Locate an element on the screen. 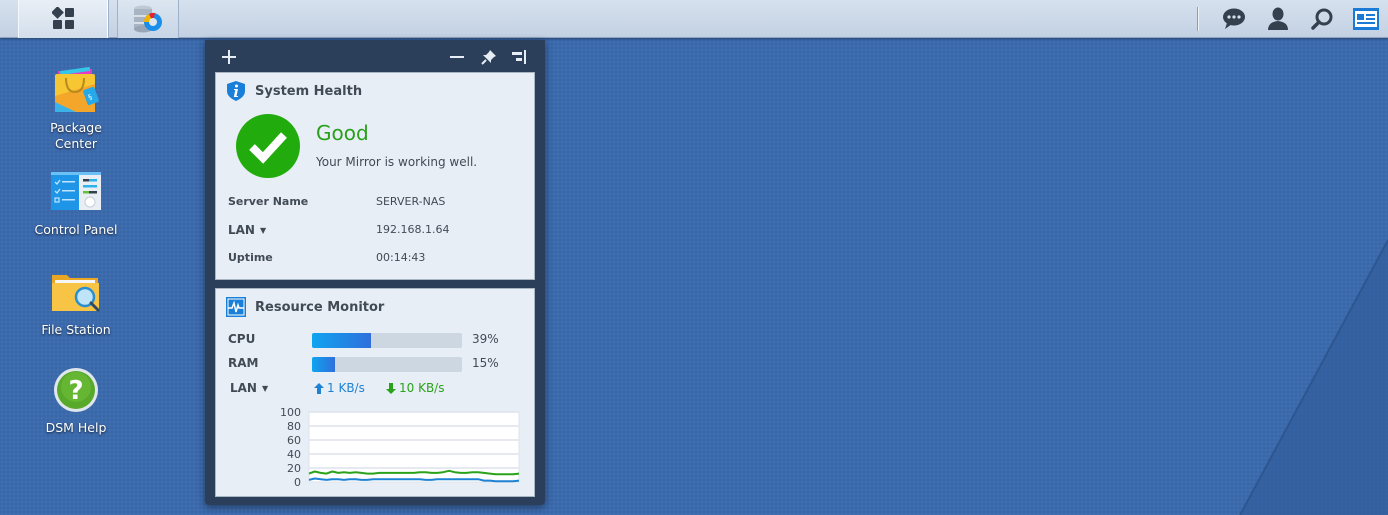 This screenshot has height=515, width=1388. ram-percent: 15% is located at coordinates (485, 363).